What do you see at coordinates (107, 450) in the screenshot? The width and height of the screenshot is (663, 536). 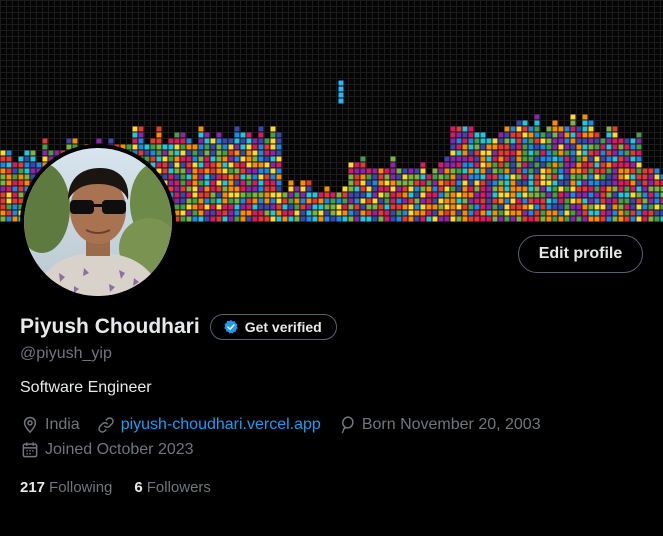 I see `joined-item: Joined October 2023` at bounding box center [107, 450].